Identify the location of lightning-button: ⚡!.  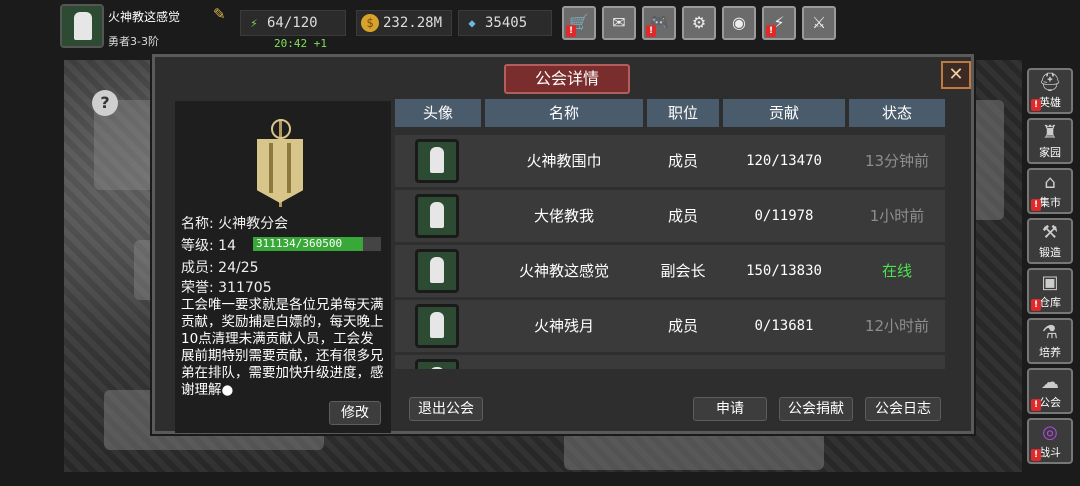
(779, 23).